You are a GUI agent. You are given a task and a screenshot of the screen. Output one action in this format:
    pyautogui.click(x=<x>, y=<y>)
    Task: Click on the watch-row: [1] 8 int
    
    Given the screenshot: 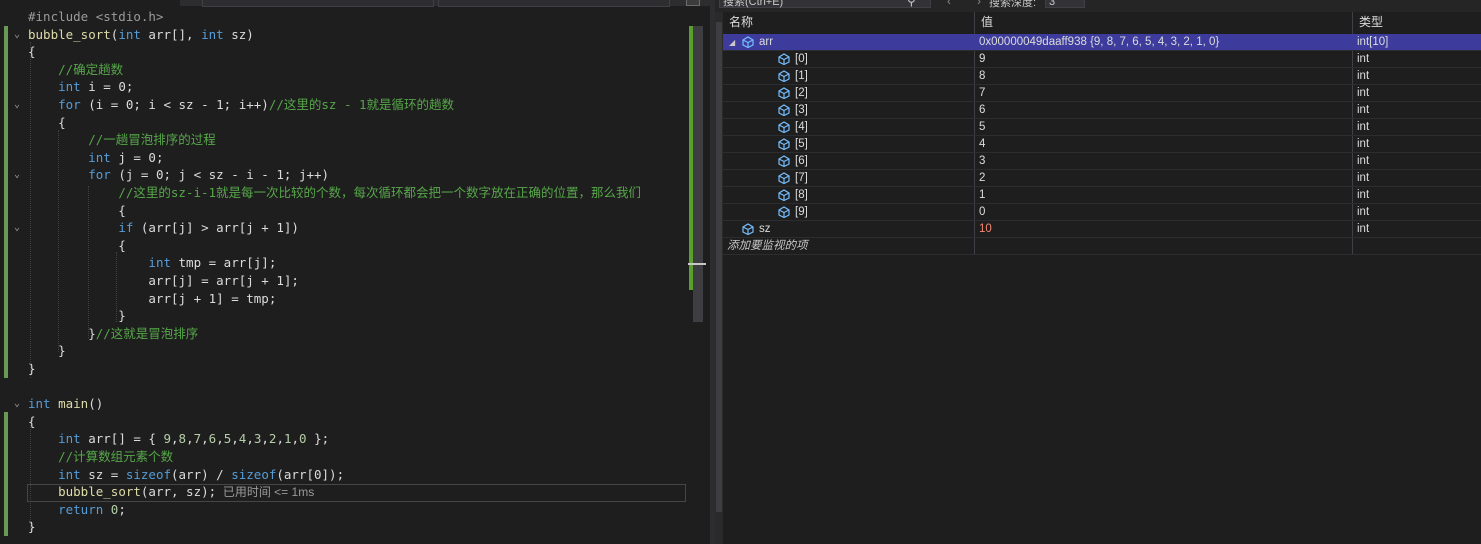 What is the action you would take?
    pyautogui.click(x=1102, y=76)
    